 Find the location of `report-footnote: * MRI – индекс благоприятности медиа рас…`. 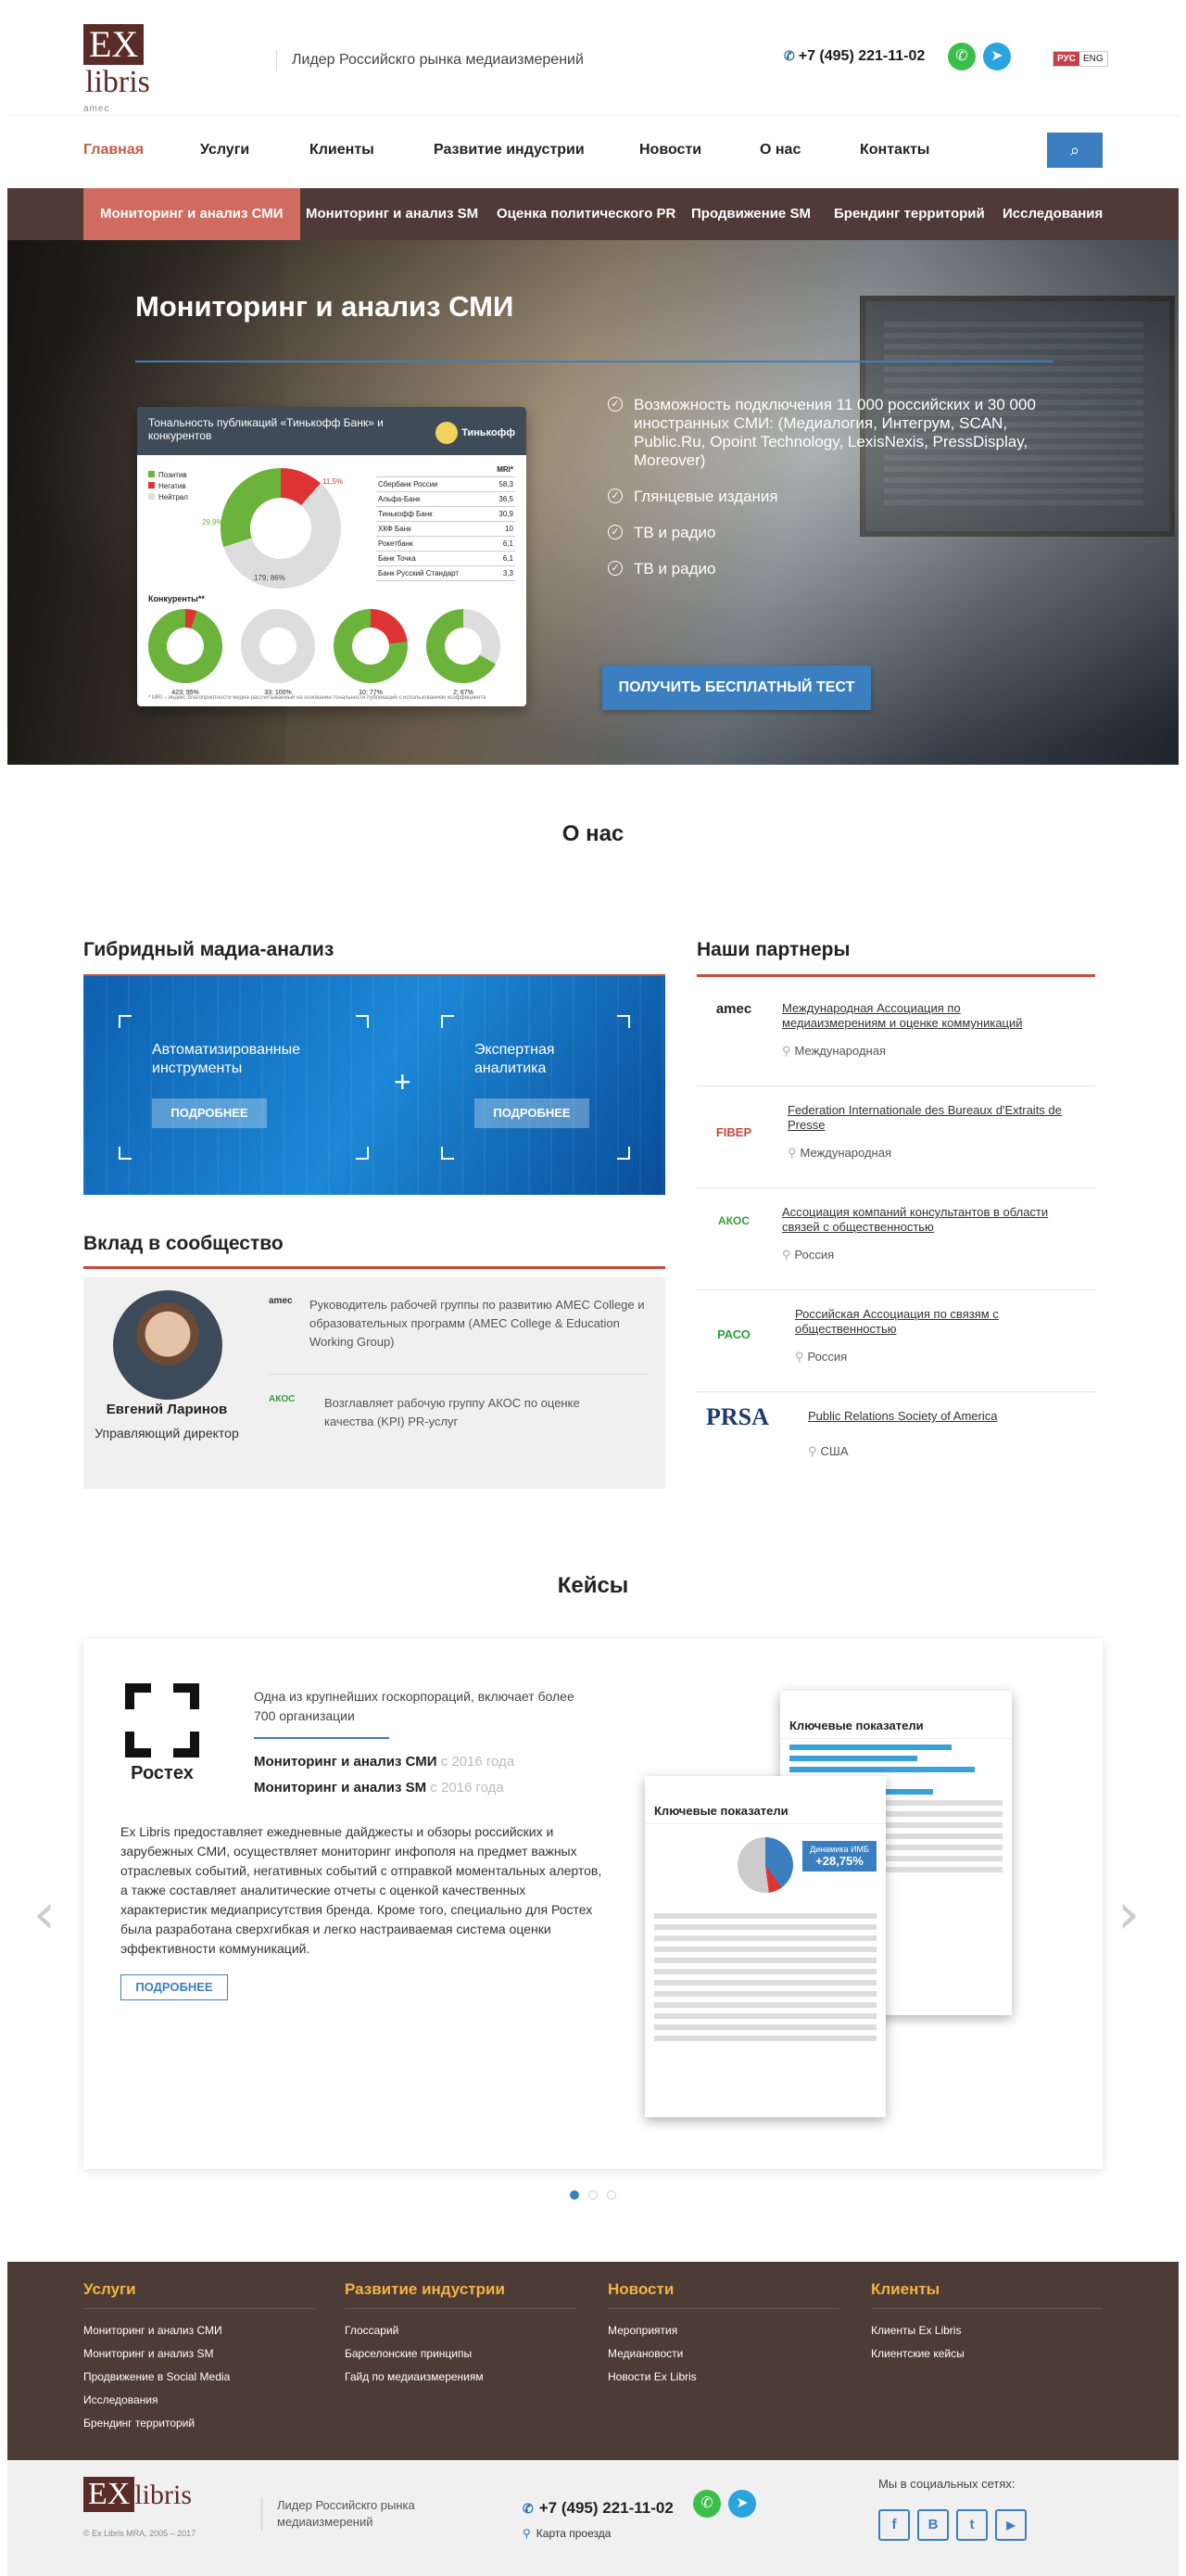

report-footnote: * MRI – индекс благоприятности медиа рас… is located at coordinates (317, 698).